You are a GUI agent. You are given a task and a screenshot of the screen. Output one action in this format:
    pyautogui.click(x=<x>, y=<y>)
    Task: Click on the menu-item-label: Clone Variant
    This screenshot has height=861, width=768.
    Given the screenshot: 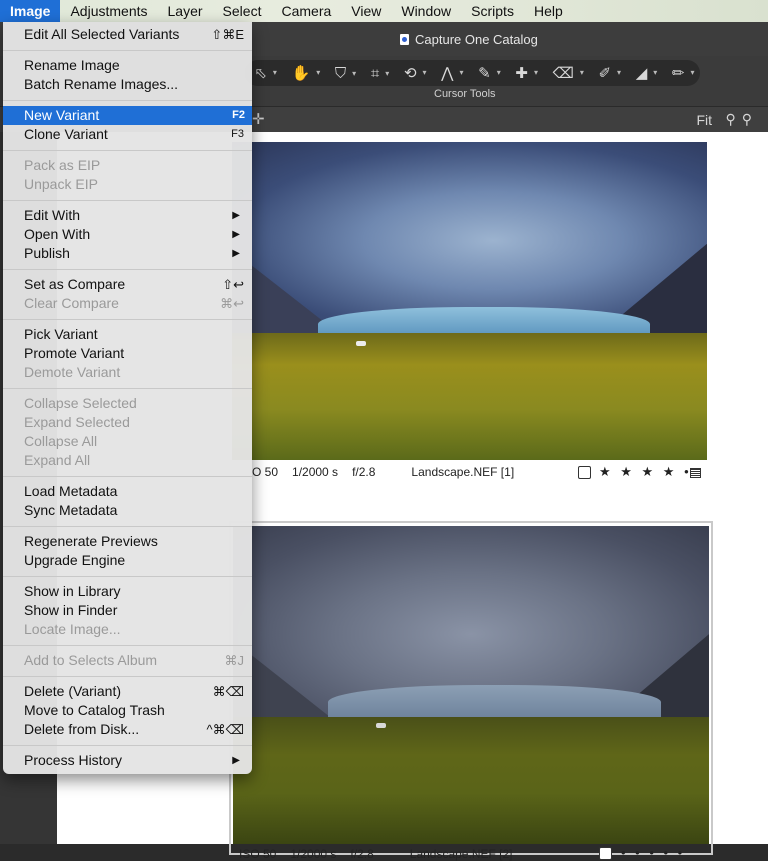 What is the action you would take?
    pyautogui.click(x=66, y=134)
    